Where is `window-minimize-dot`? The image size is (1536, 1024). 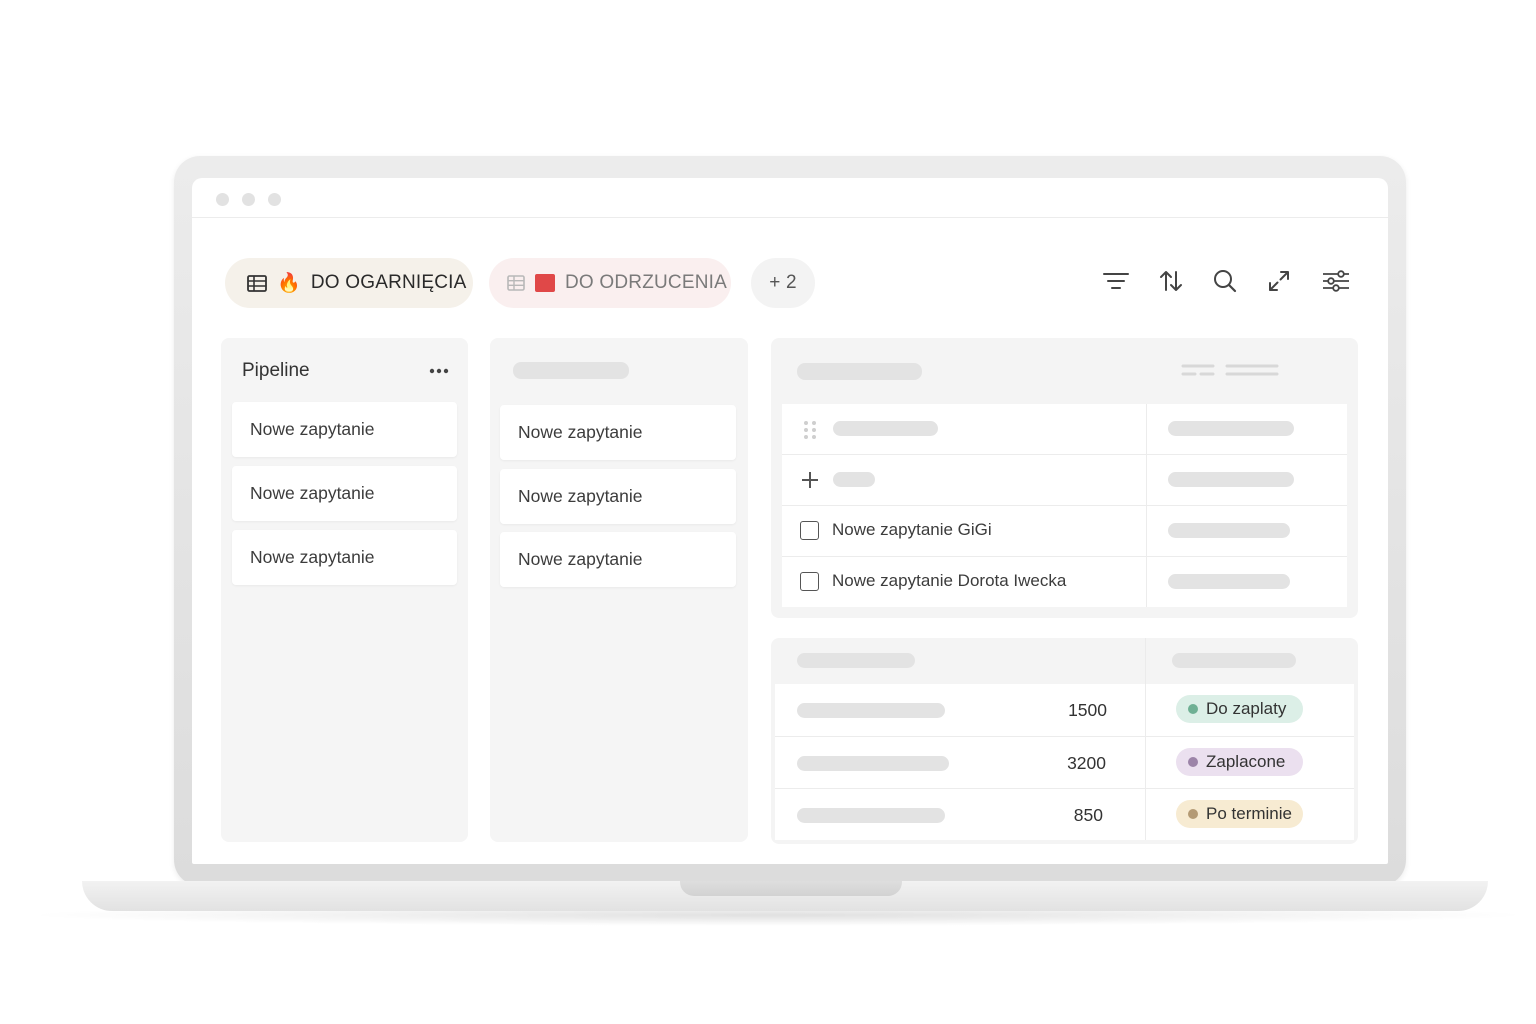 window-minimize-dot is located at coordinates (248, 199).